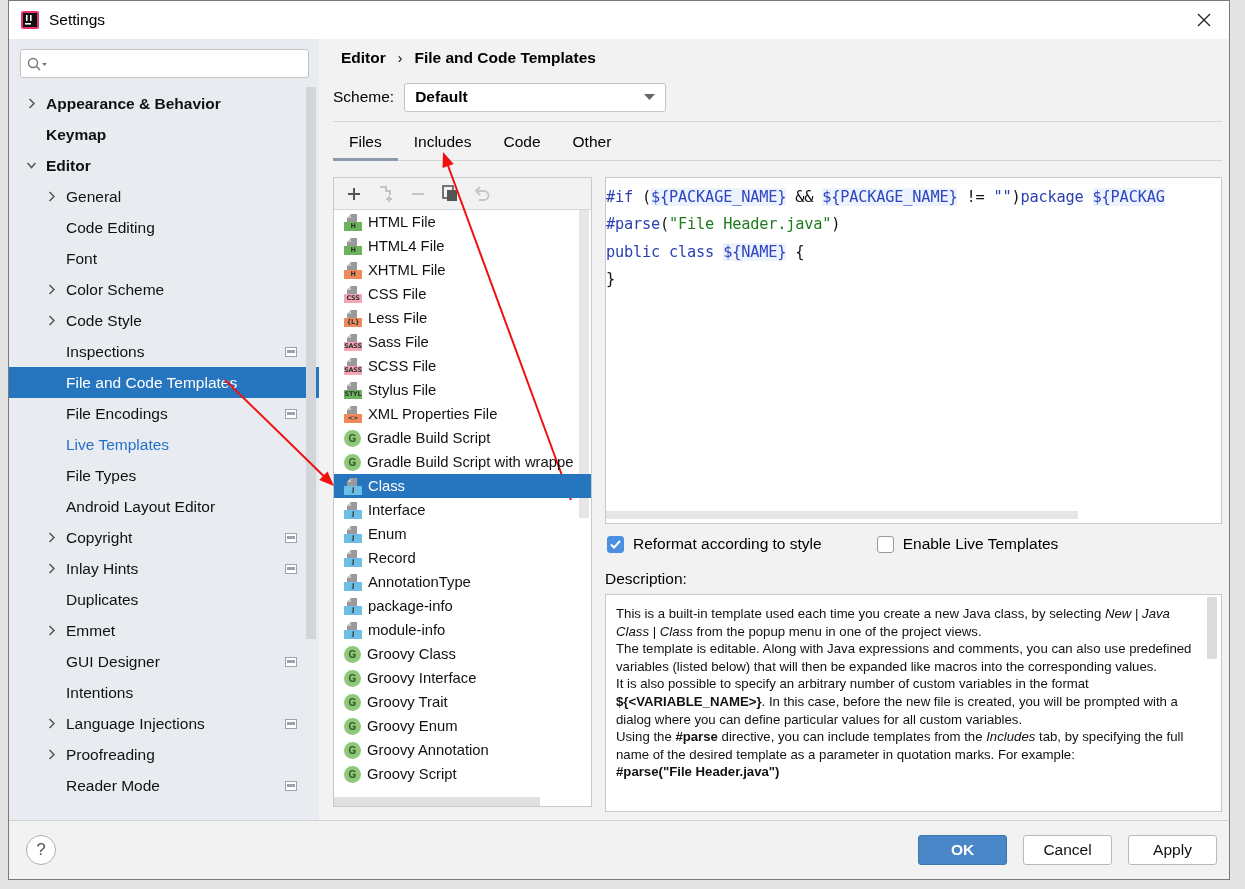 The height and width of the screenshot is (889, 1245). Describe the element at coordinates (164, 723) in the screenshot. I see `tree-item: Language Injections` at that location.